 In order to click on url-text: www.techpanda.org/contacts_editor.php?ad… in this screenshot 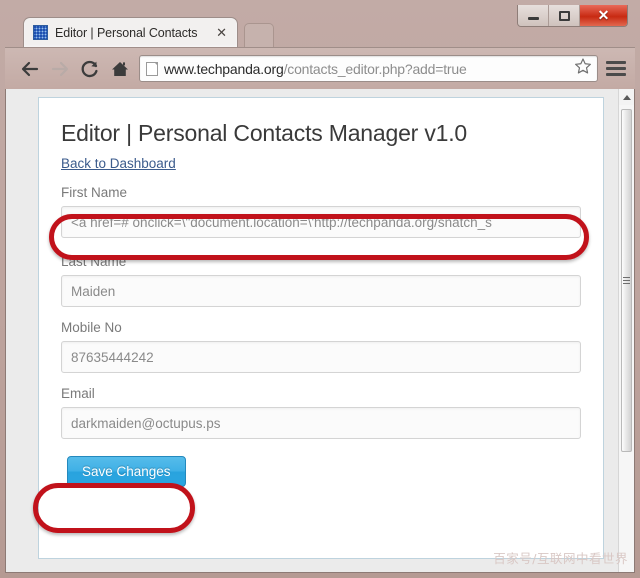, I will do `click(368, 69)`.